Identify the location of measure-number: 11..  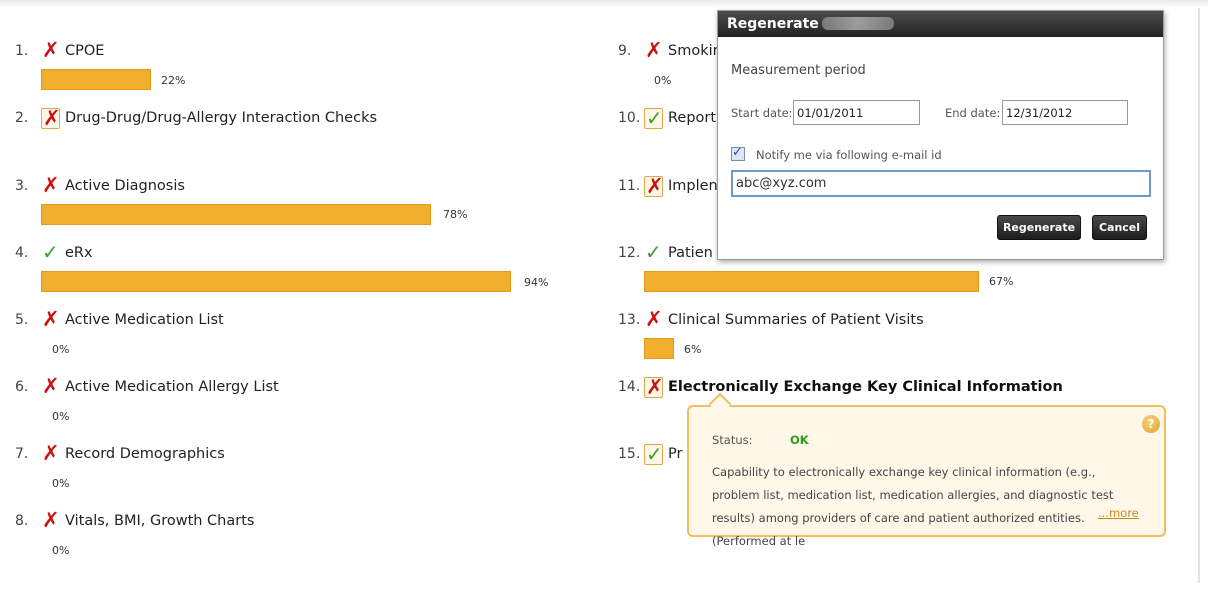
(629, 186).